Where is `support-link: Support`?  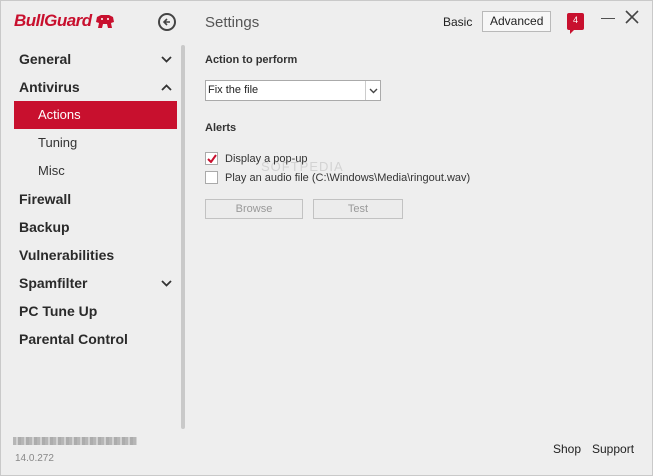 support-link: Support is located at coordinates (613, 449).